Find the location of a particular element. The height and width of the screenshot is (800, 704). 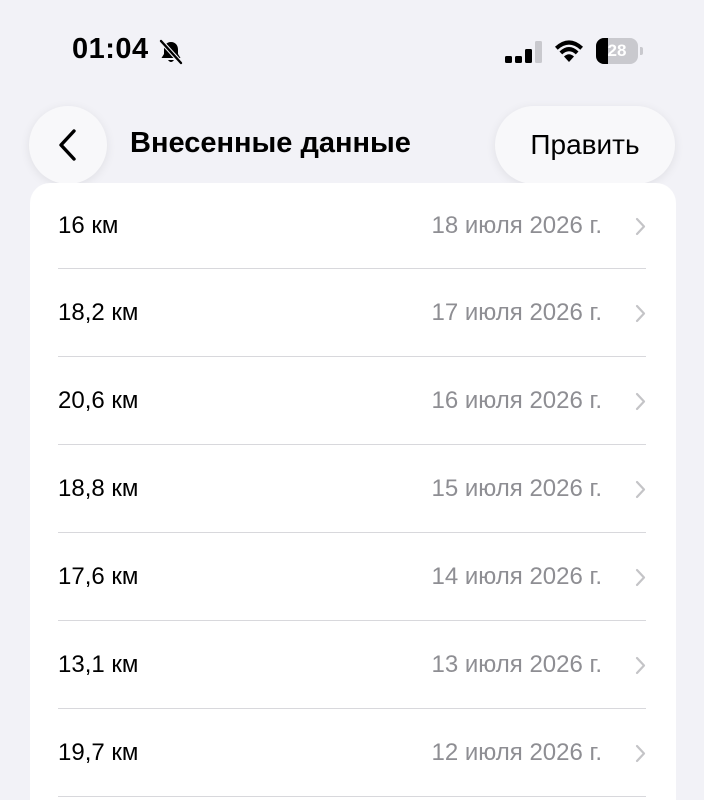

bell-slash-icon is located at coordinates (171, 52).